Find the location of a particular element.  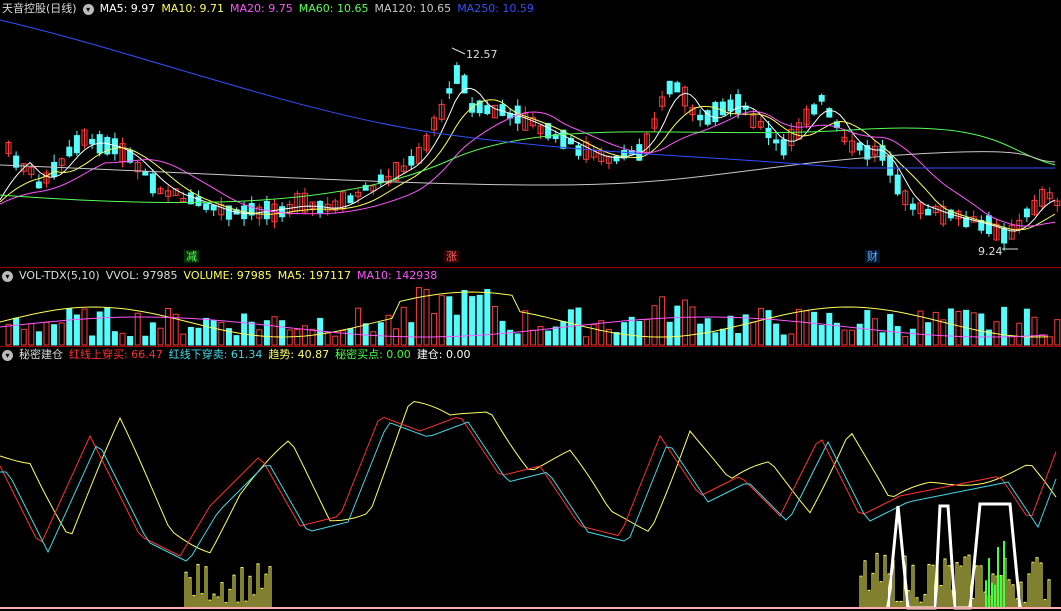

volume-title: VOL-TDX(5,10) is located at coordinates (59, 275).